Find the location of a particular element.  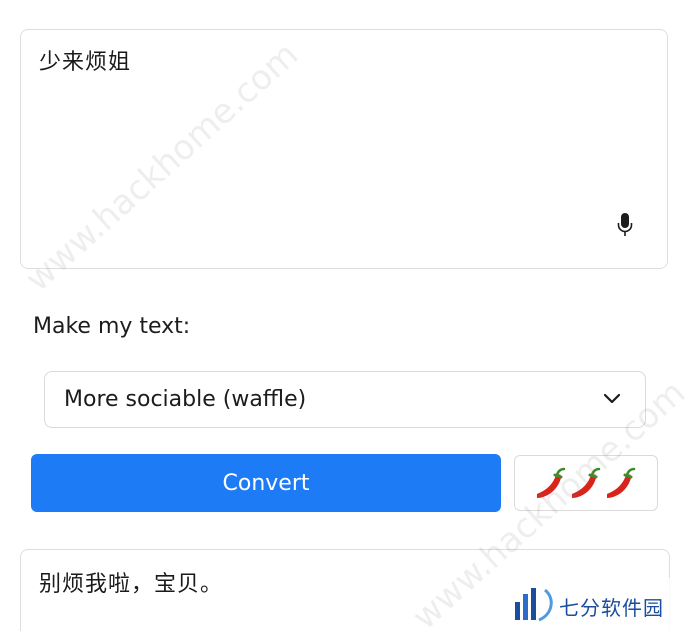

chevron-down-icon is located at coordinates (612, 398).